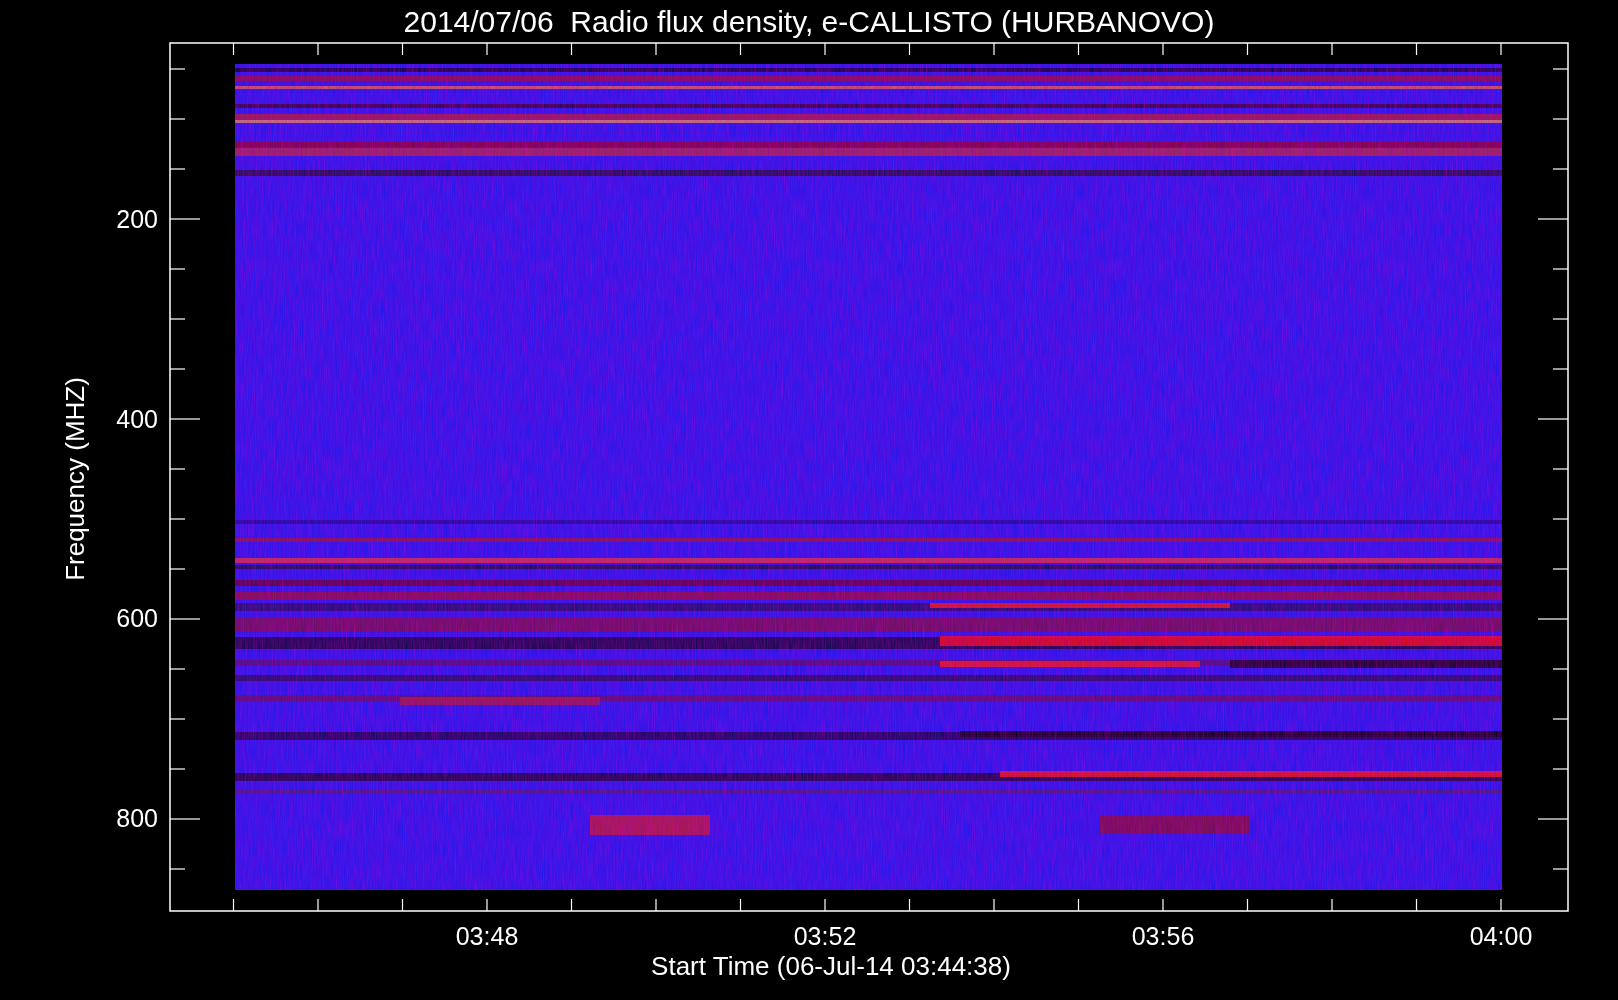 The image size is (1618, 1000). Describe the element at coordinates (1163, 936) in the screenshot. I see `x-tick-label: 03:56` at that location.